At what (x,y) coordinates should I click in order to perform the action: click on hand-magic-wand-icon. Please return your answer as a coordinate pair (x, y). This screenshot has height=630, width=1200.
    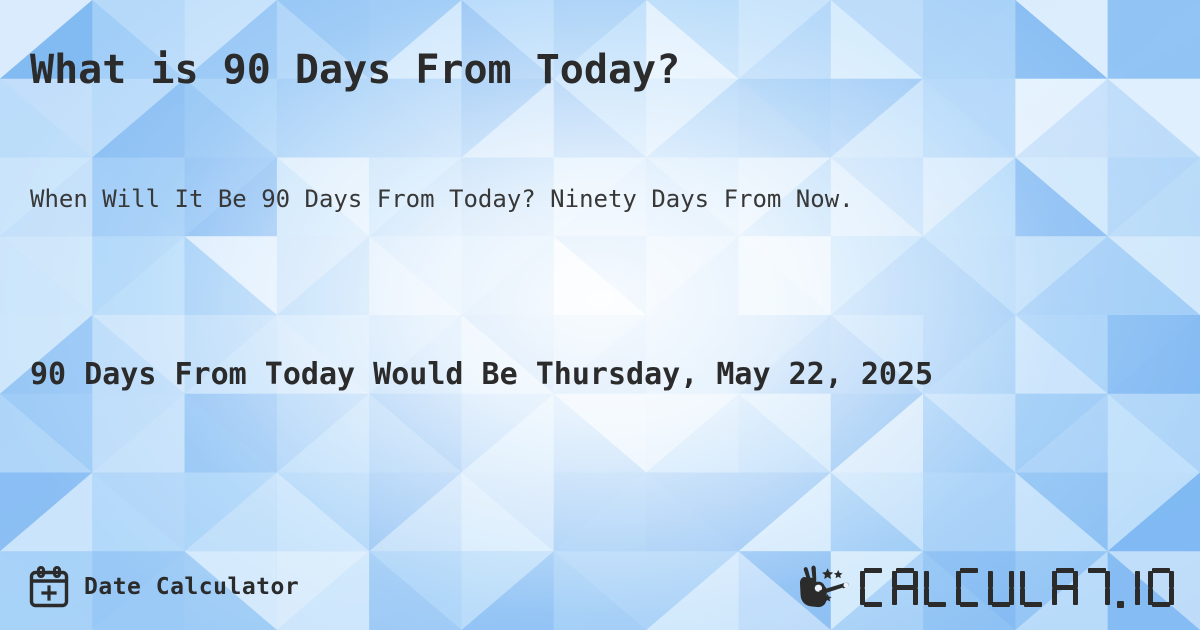
    Looking at the image, I should click on (826, 587).